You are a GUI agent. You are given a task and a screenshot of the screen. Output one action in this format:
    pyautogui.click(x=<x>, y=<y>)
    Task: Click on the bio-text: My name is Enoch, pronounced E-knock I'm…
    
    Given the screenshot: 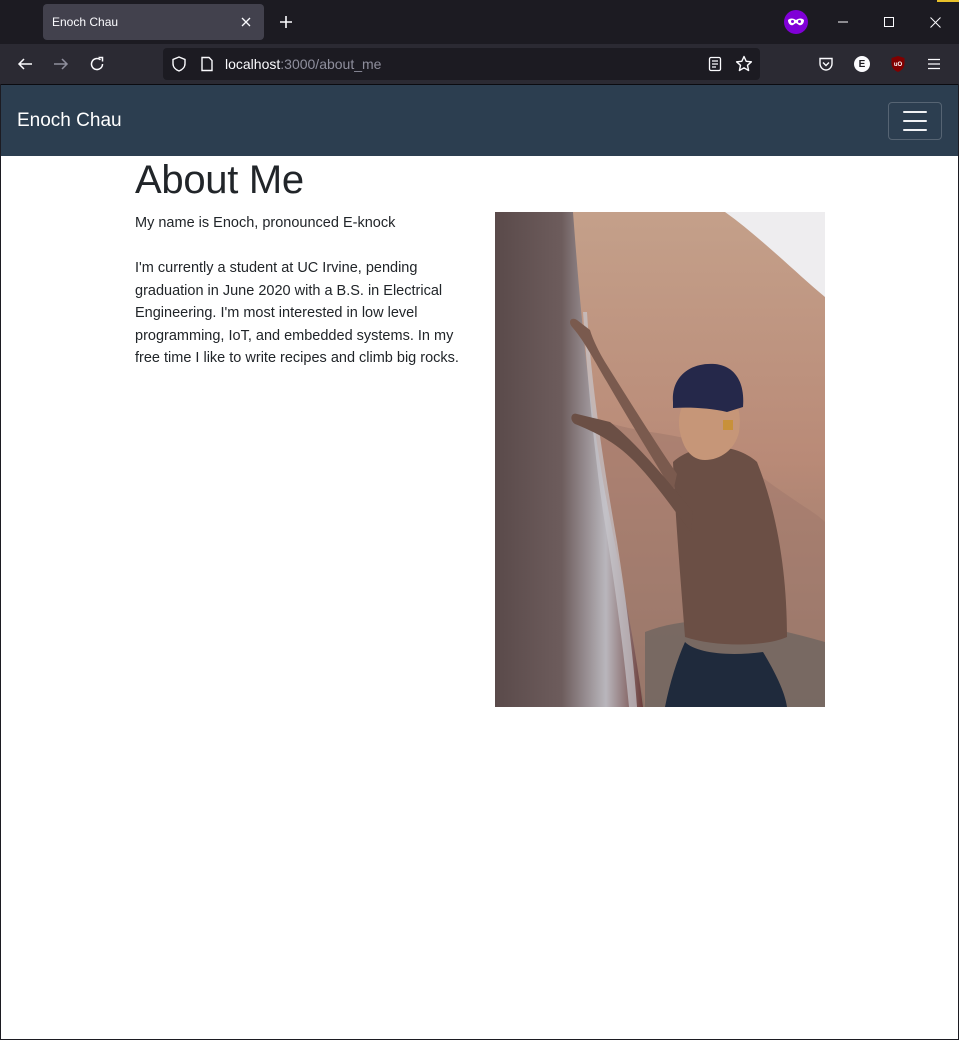 What is the action you would take?
    pyautogui.click(x=305, y=302)
    